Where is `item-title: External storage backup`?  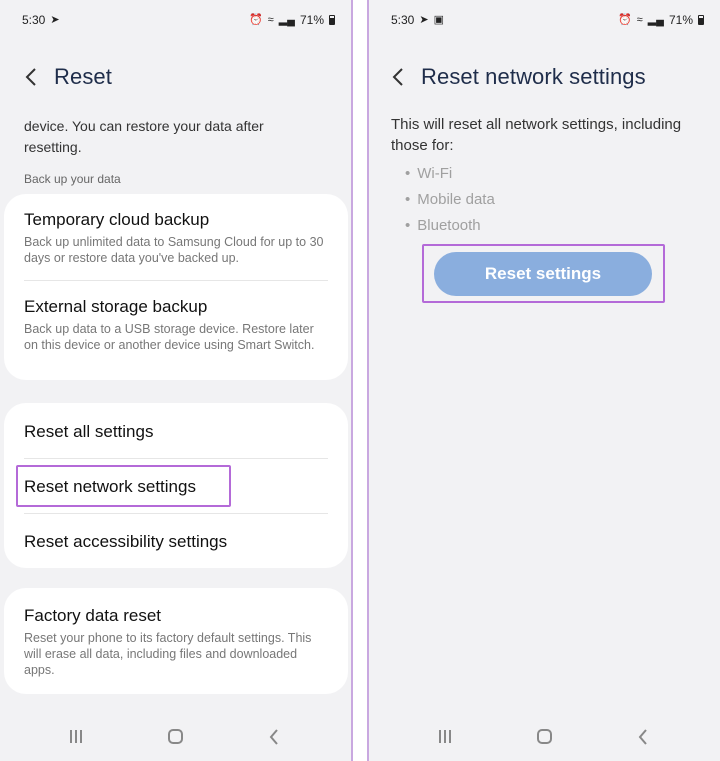 item-title: External storage backup is located at coordinates (116, 306).